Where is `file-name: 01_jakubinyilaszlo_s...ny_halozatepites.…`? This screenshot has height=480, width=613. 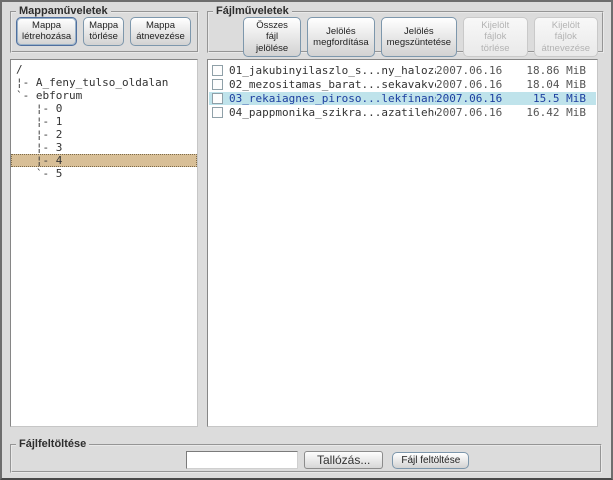
file-name: 01_jakubinyilaszlo_s...ny_halozatepites.… is located at coordinates (332, 70).